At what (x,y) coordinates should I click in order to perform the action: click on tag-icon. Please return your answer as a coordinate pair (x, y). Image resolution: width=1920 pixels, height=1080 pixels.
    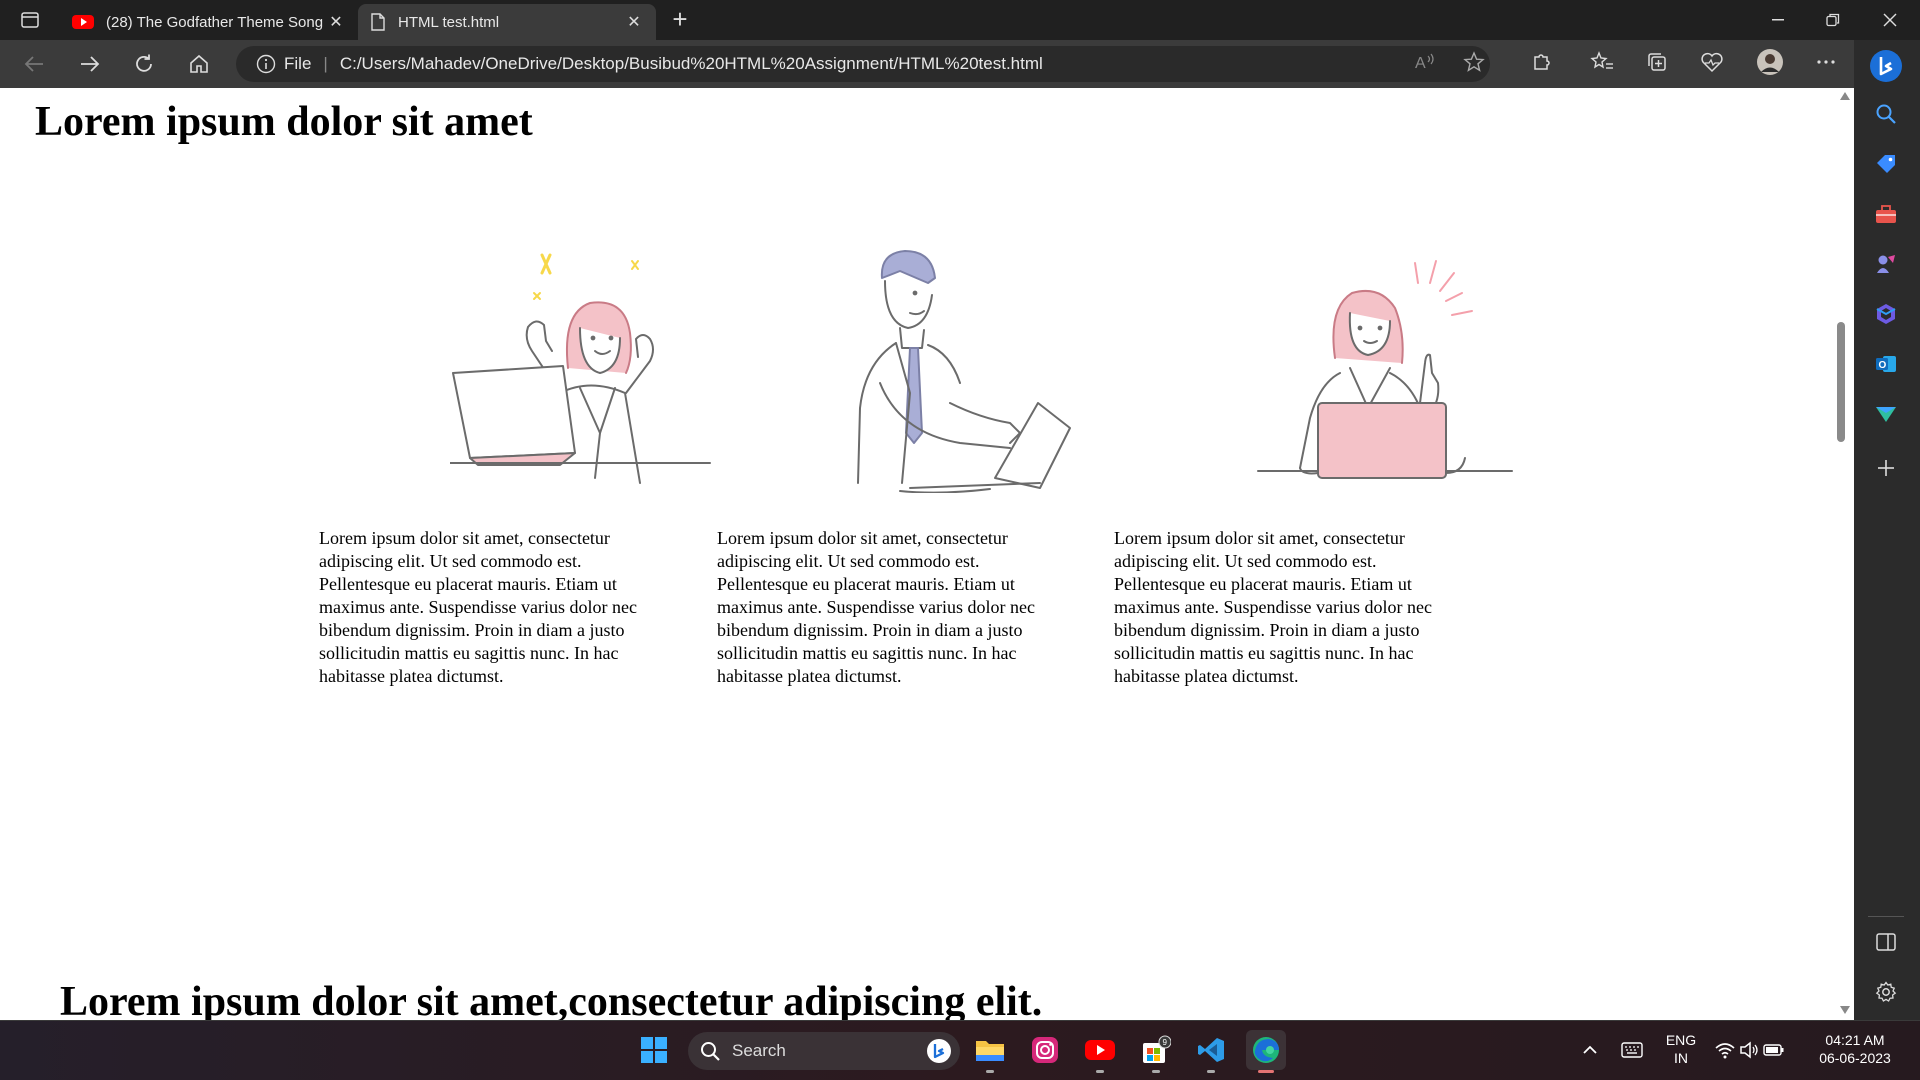
    Looking at the image, I should click on (1886, 164).